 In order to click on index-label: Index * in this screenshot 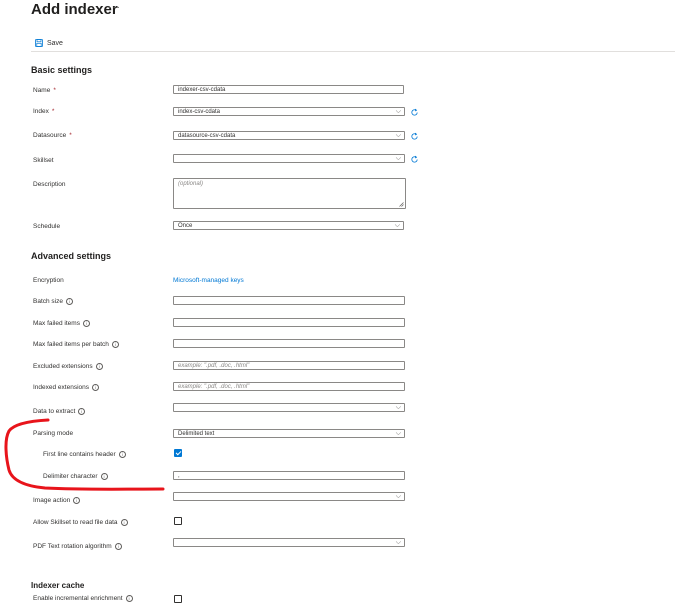, I will do `click(44, 111)`.